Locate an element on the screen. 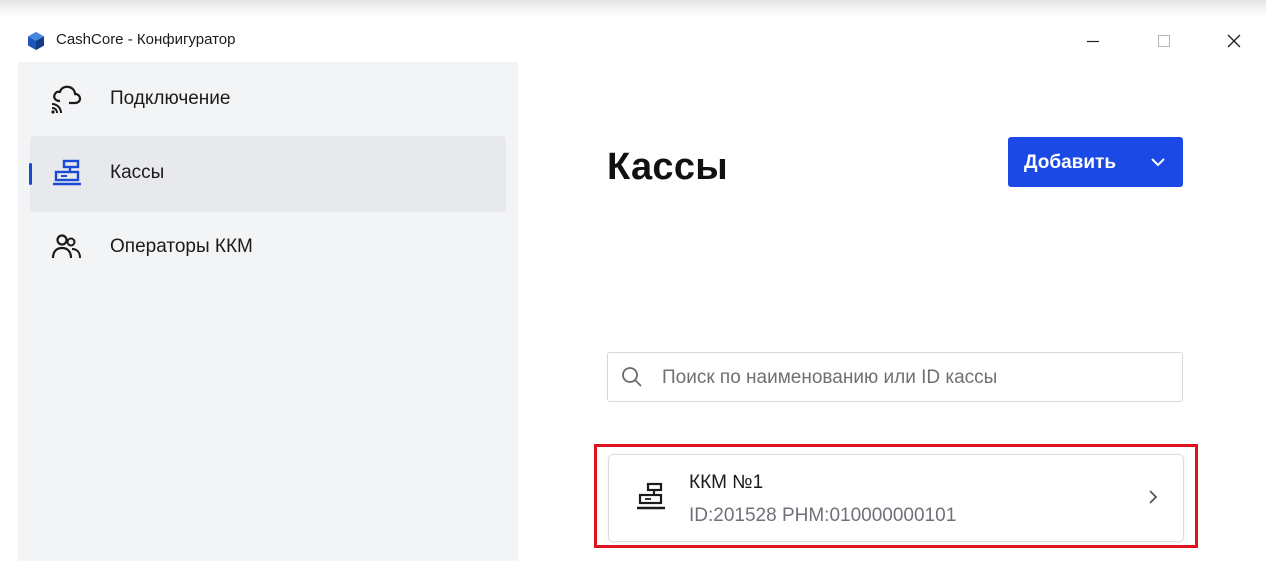  chevron-right-icon is located at coordinates (1153, 497).